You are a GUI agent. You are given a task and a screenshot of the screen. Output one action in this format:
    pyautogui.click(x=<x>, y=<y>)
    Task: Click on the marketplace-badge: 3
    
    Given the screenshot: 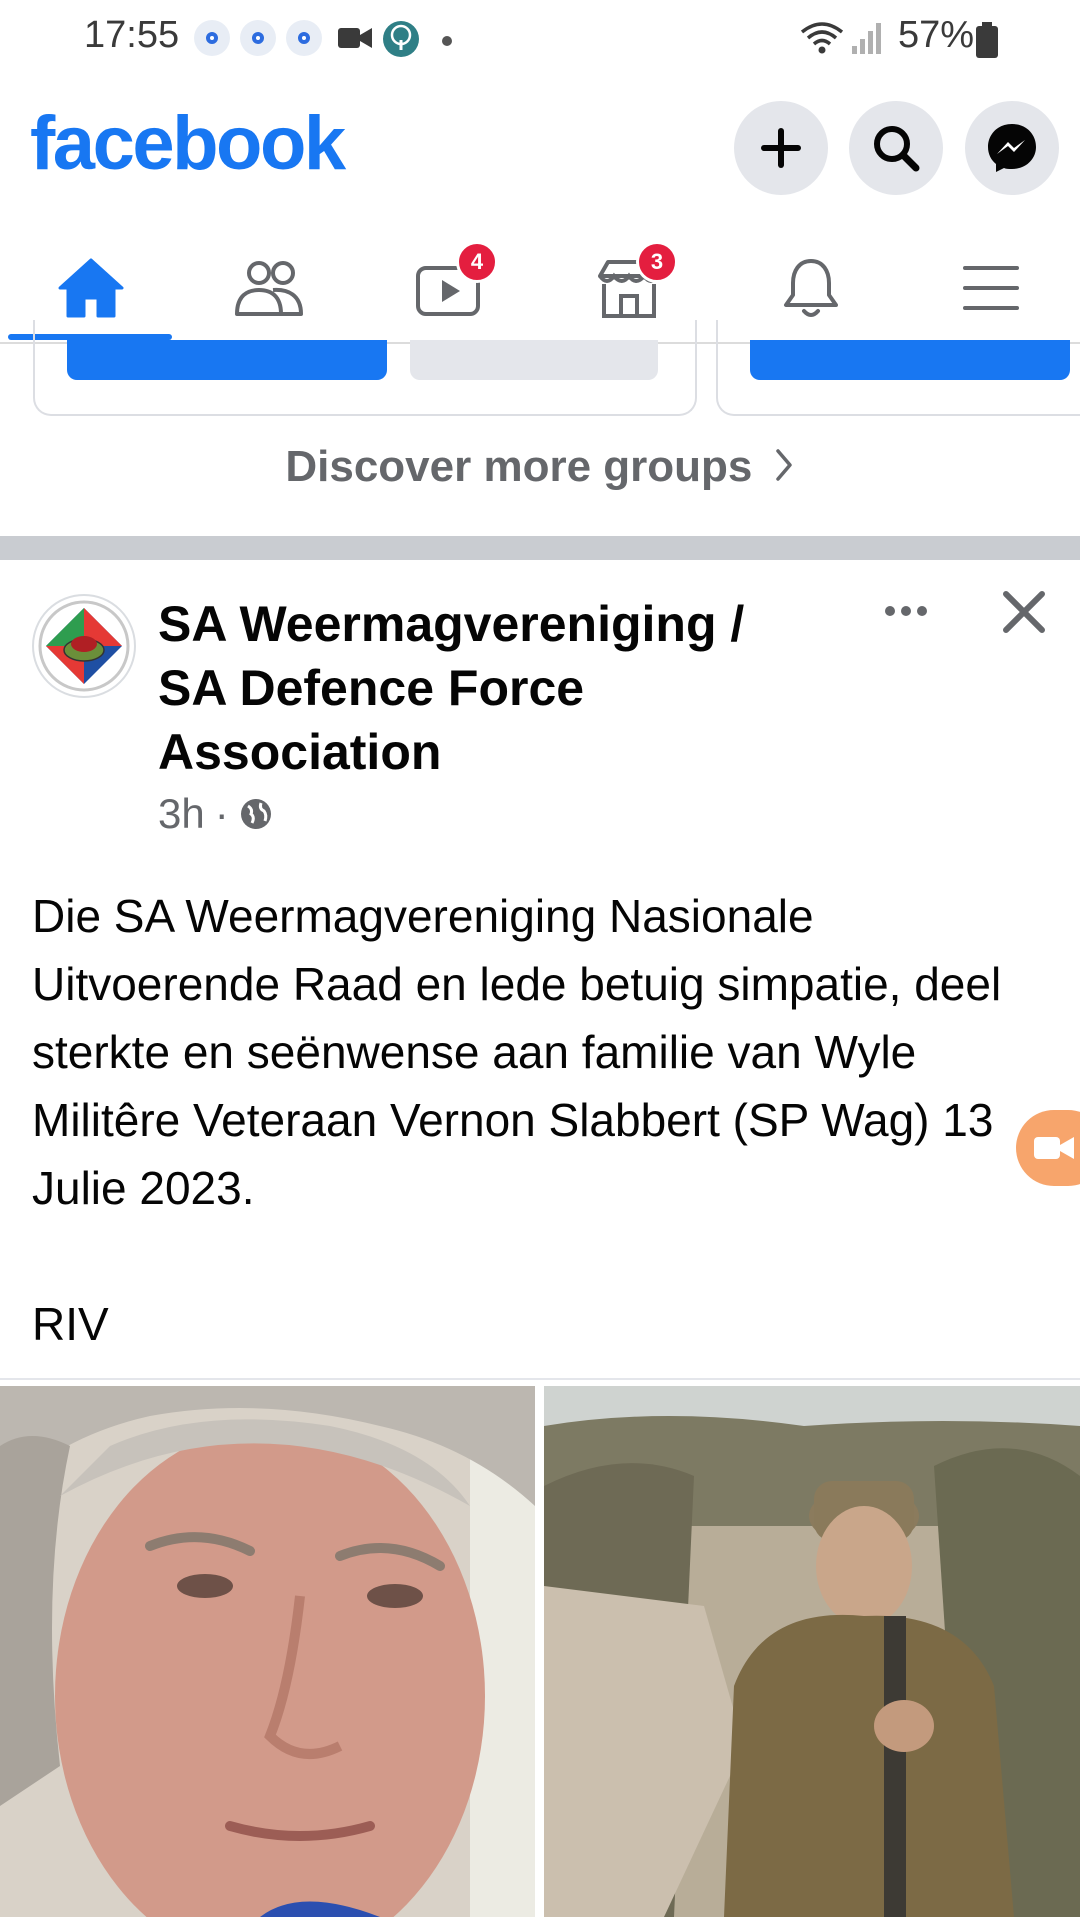 What is the action you would take?
    pyautogui.click(x=657, y=262)
    